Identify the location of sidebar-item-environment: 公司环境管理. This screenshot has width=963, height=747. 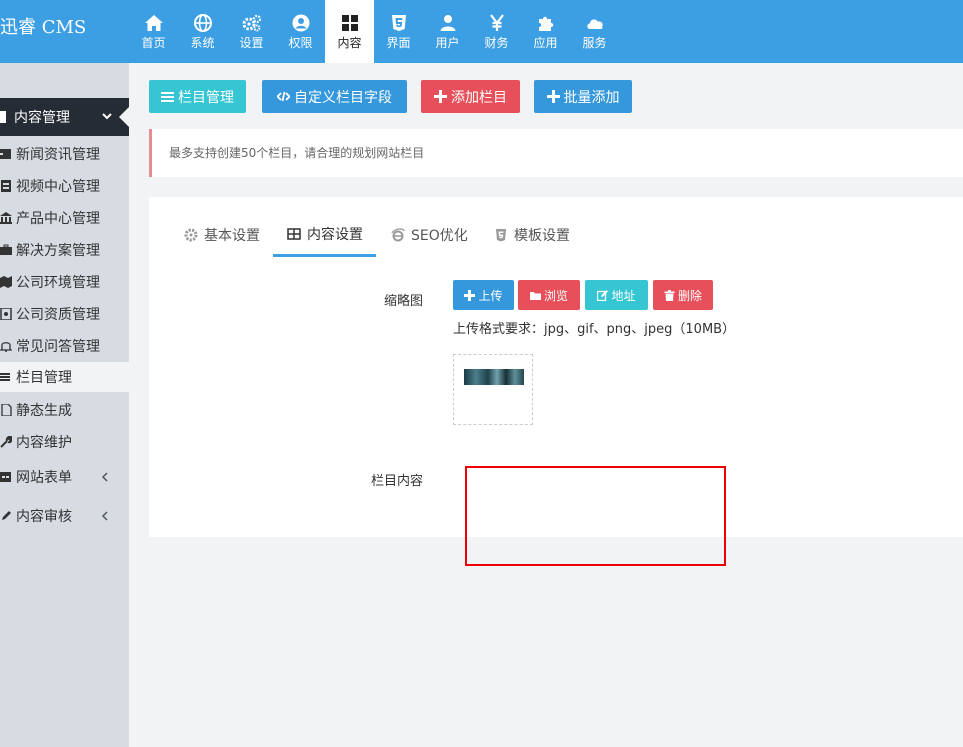
(64, 282).